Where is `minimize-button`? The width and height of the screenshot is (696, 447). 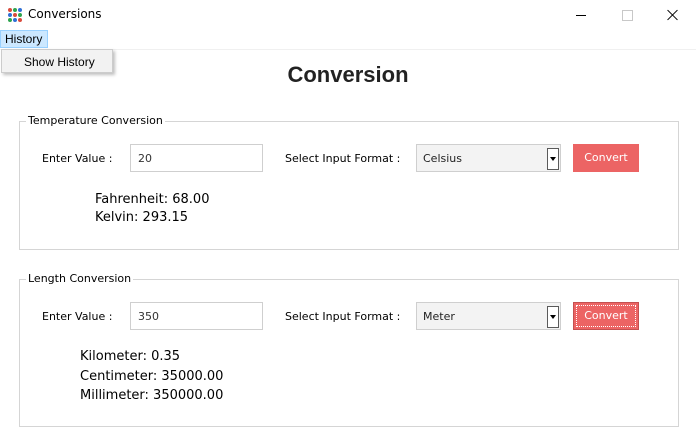 minimize-button is located at coordinates (581, 15).